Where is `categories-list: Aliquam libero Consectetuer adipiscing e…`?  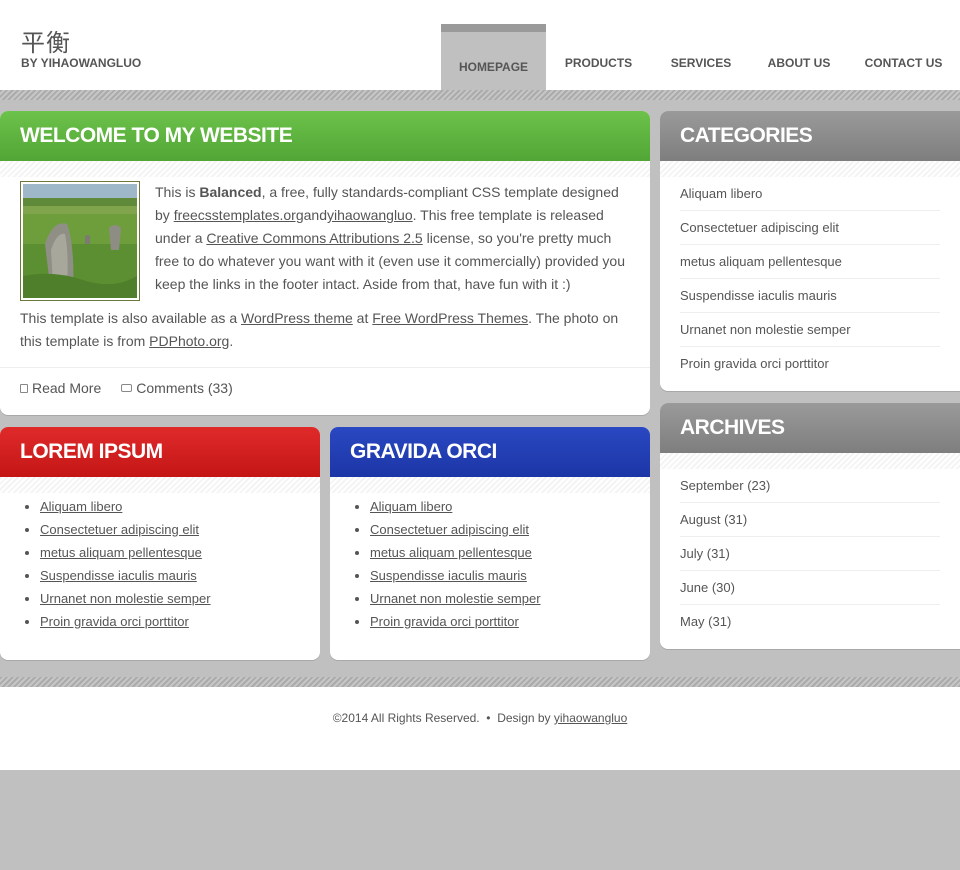 categories-list: Aliquam libero Consectetuer adipiscing e… is located at coordinates (810, 279).